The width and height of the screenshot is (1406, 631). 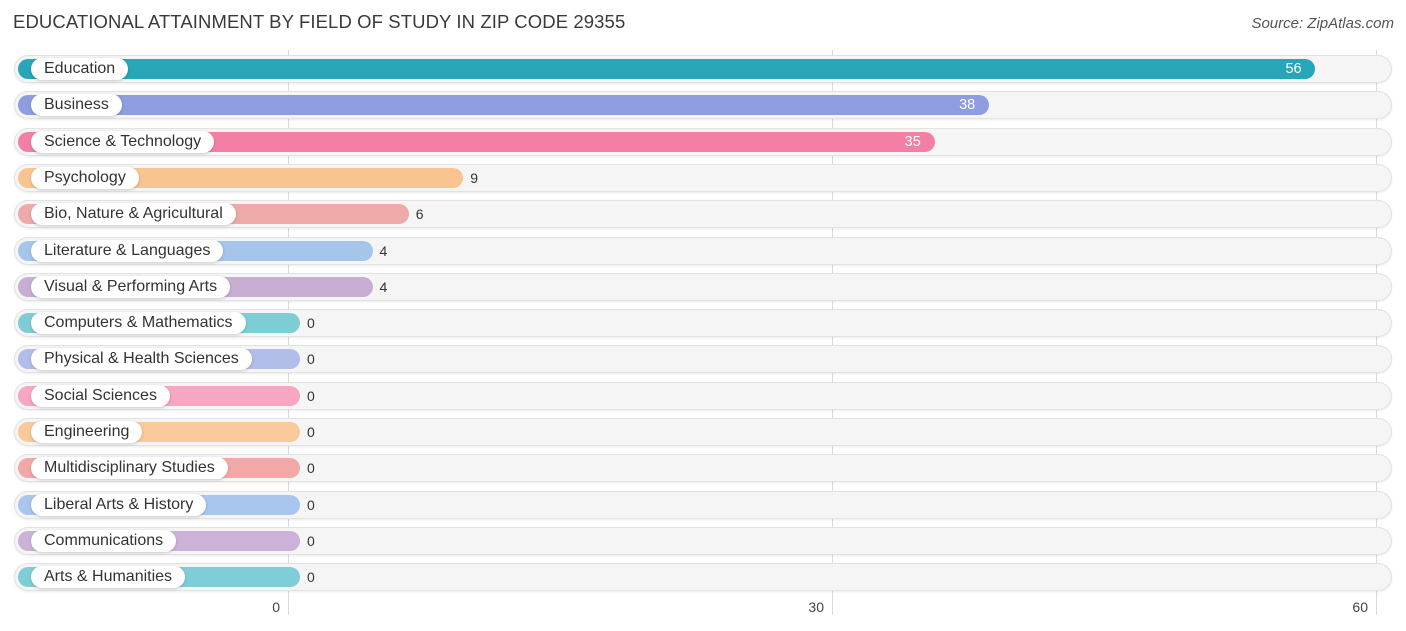 What do you see at coordinates (119, 504) in the screenshot?
I see `category-label: Liberal Arts & History` at bounding box center [119, 504].